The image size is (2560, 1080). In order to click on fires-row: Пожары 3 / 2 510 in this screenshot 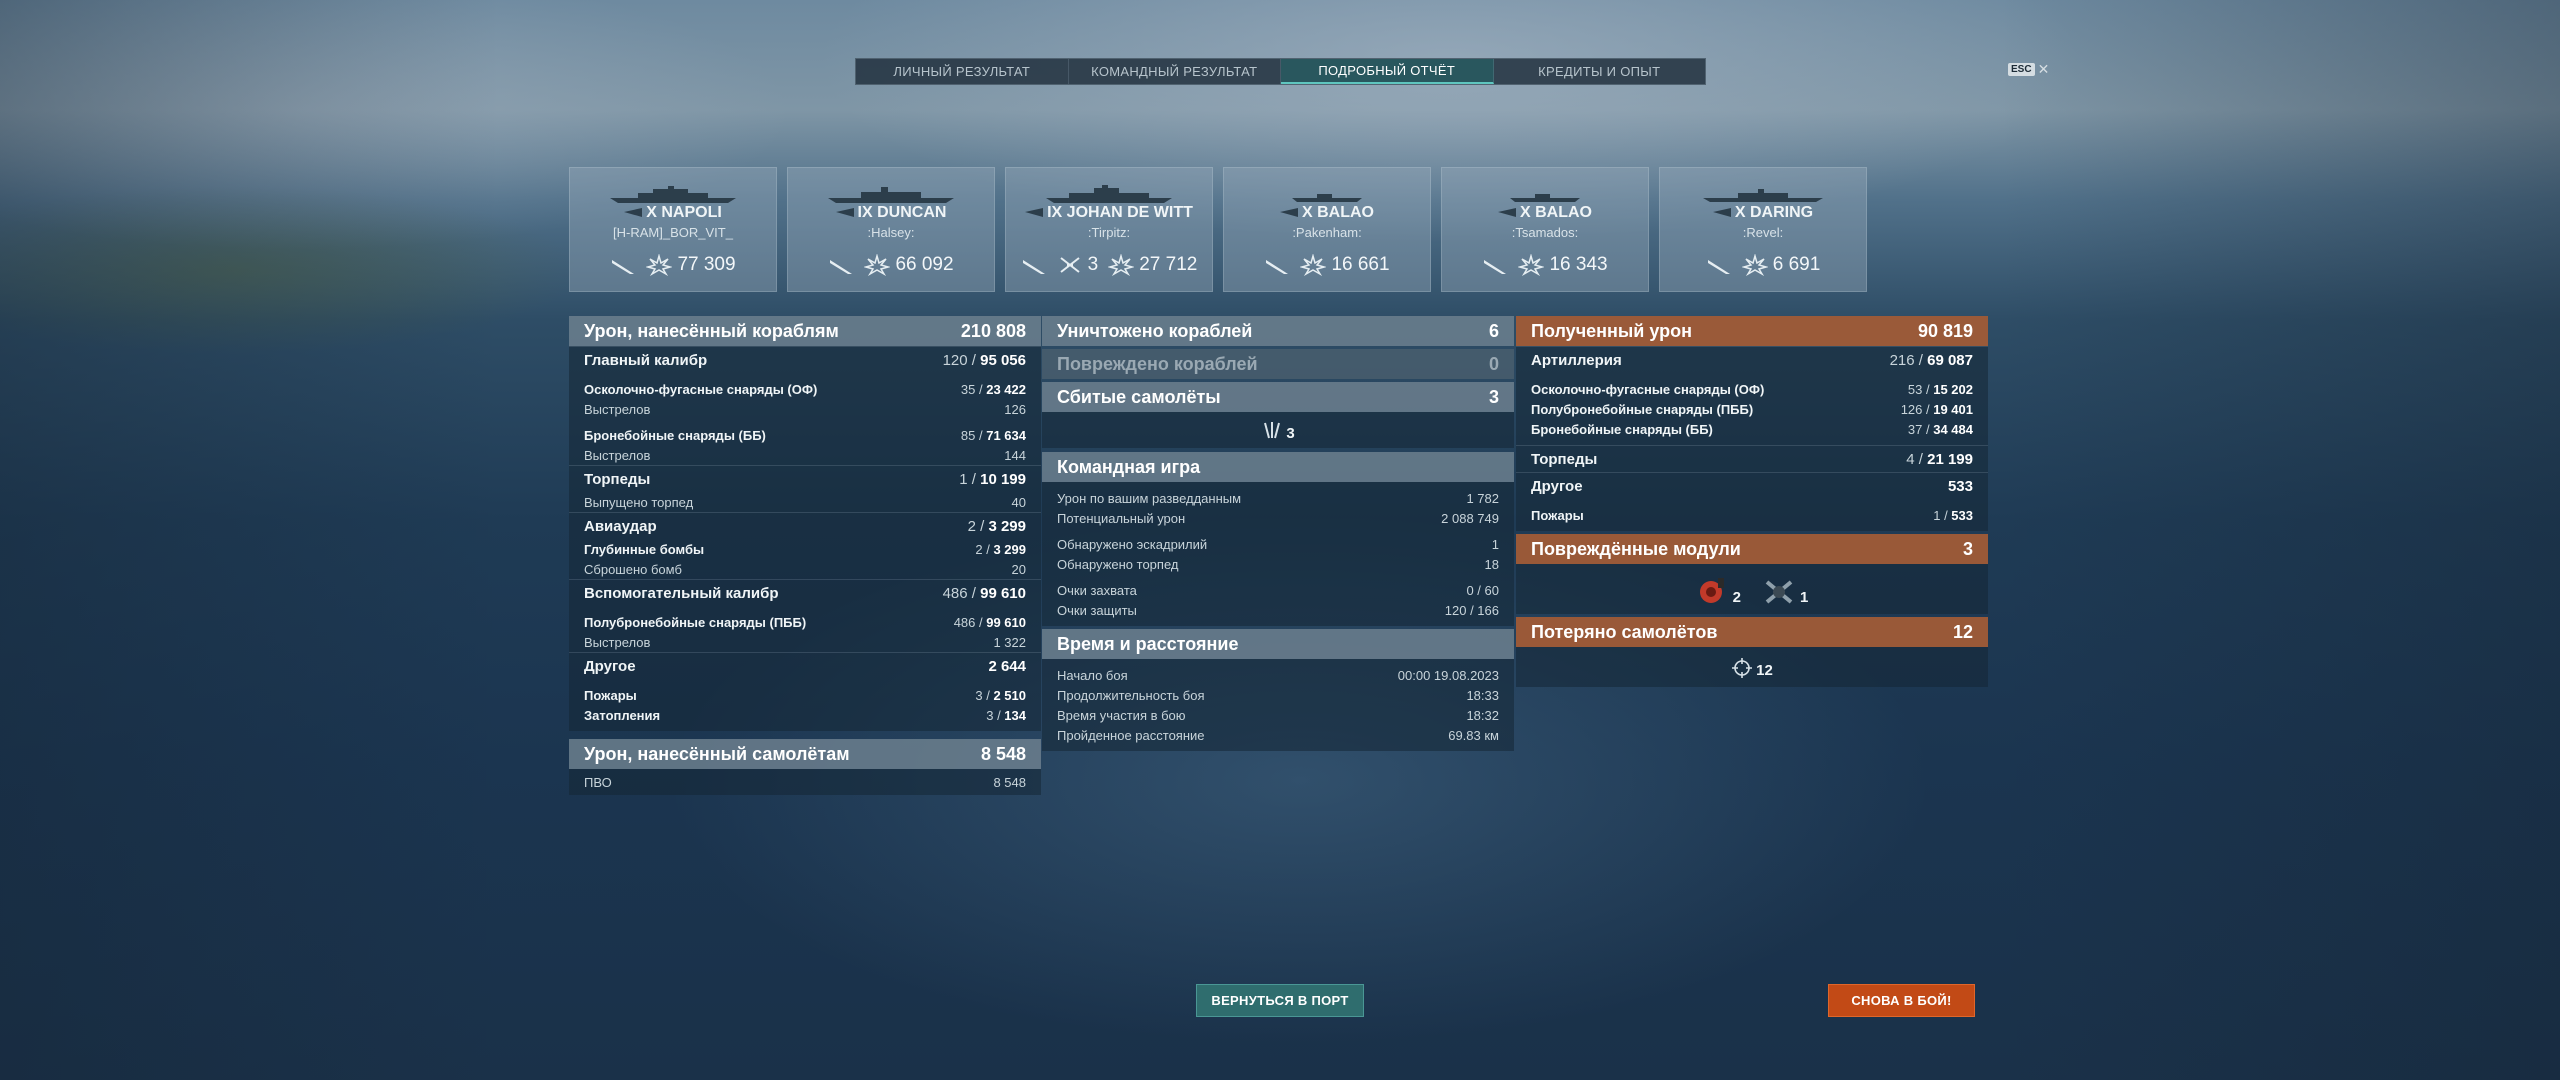, I will do `click(805, 695)`.